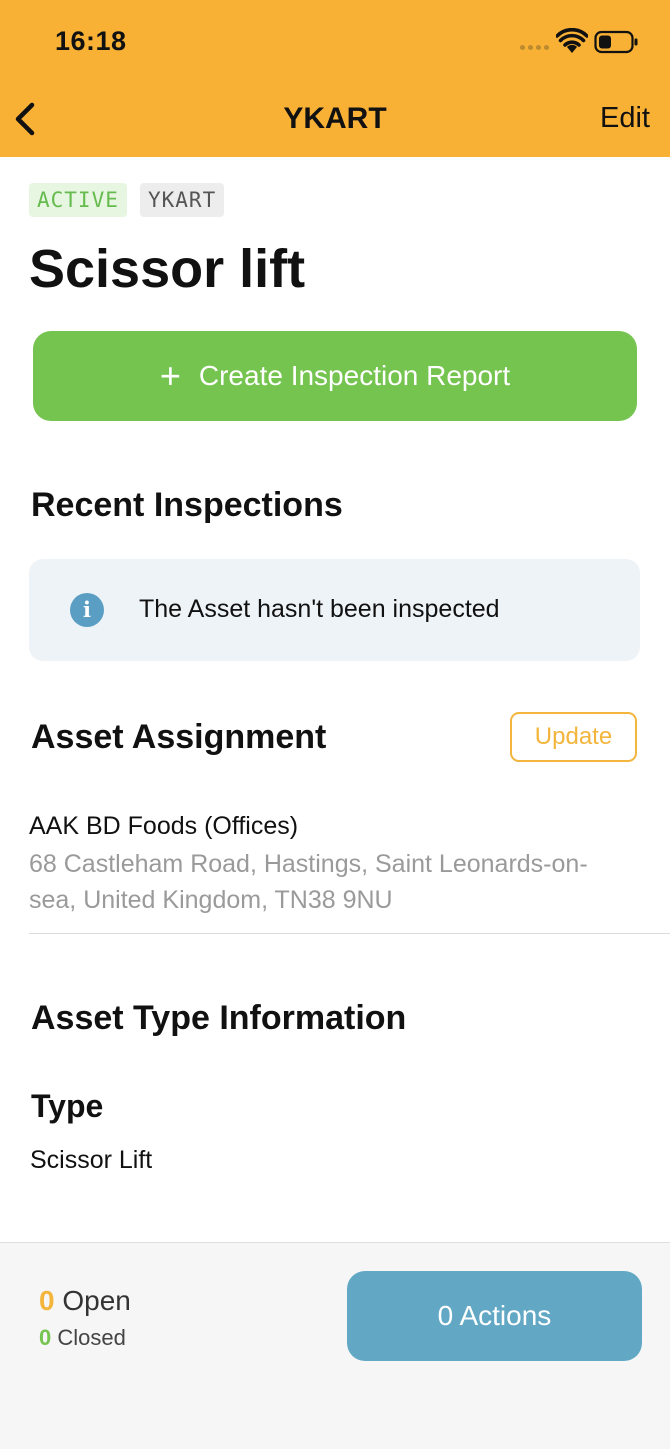 The width and height of the screenshot is (670, 1449). What do you see at coordinates (47, 1300) in the screenshot?
I see `open-count: 0` at bounding box center [47, 1300].